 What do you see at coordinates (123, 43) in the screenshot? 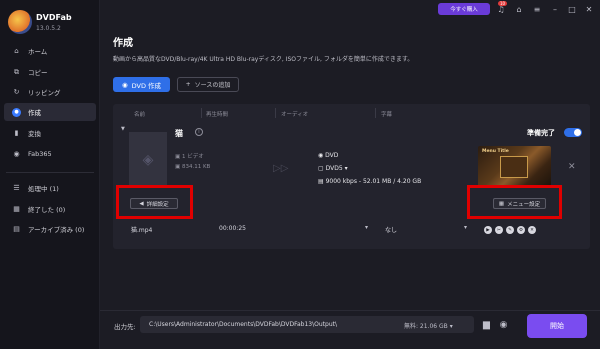
I see `page-title: 作成` at bounding box center [123, 43].